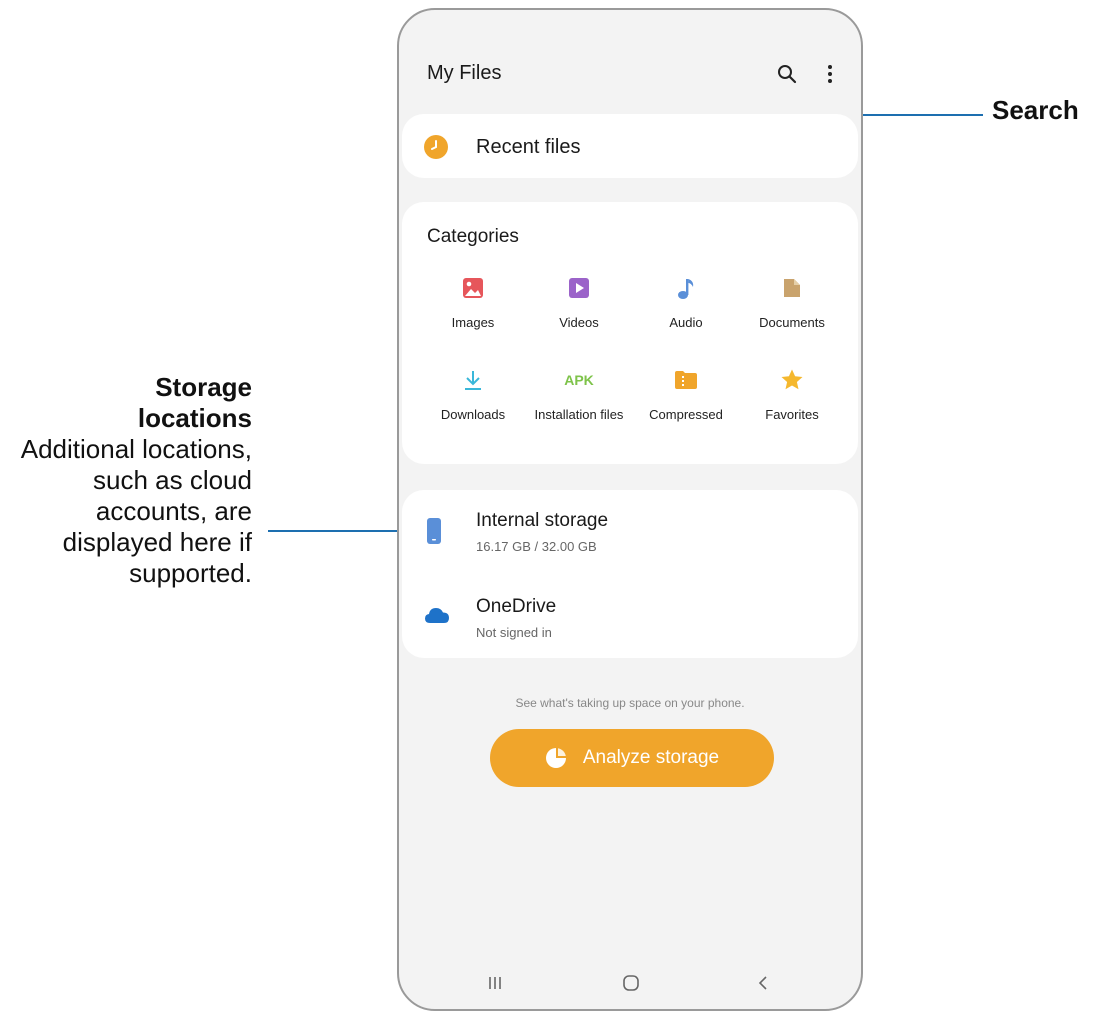  Describe the element at coordinates (473, 395) in the screenshot. I see `category-downloads: Downloads` at that location.